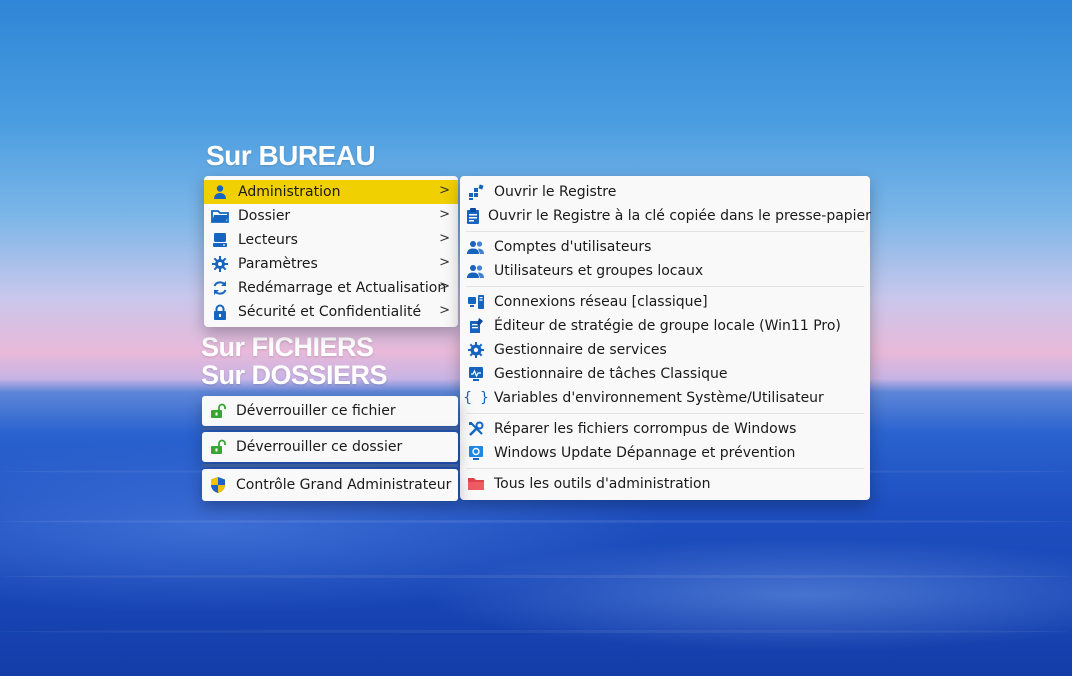  I want to click on menu-item-label: Contrôle Grand Administrateur, so click(344, 485).